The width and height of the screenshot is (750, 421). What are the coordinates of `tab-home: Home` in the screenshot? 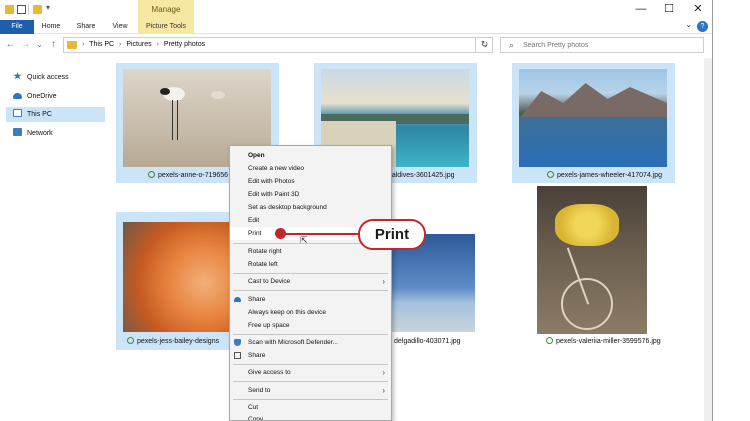 It's located at (51, 27).